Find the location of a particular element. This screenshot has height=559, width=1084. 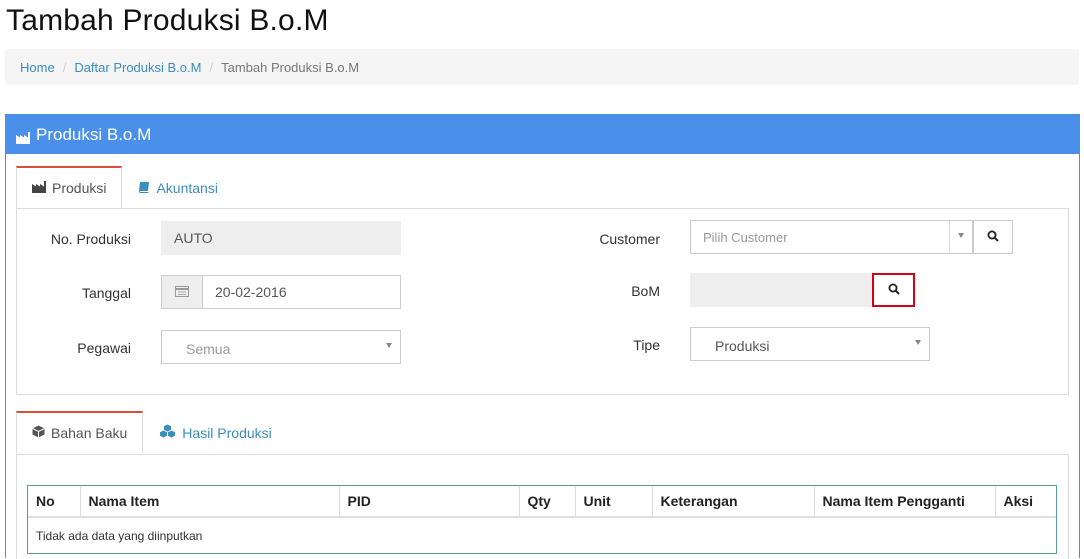

panel-header: Produksi B.o.M is located at coordinates (542, 134).